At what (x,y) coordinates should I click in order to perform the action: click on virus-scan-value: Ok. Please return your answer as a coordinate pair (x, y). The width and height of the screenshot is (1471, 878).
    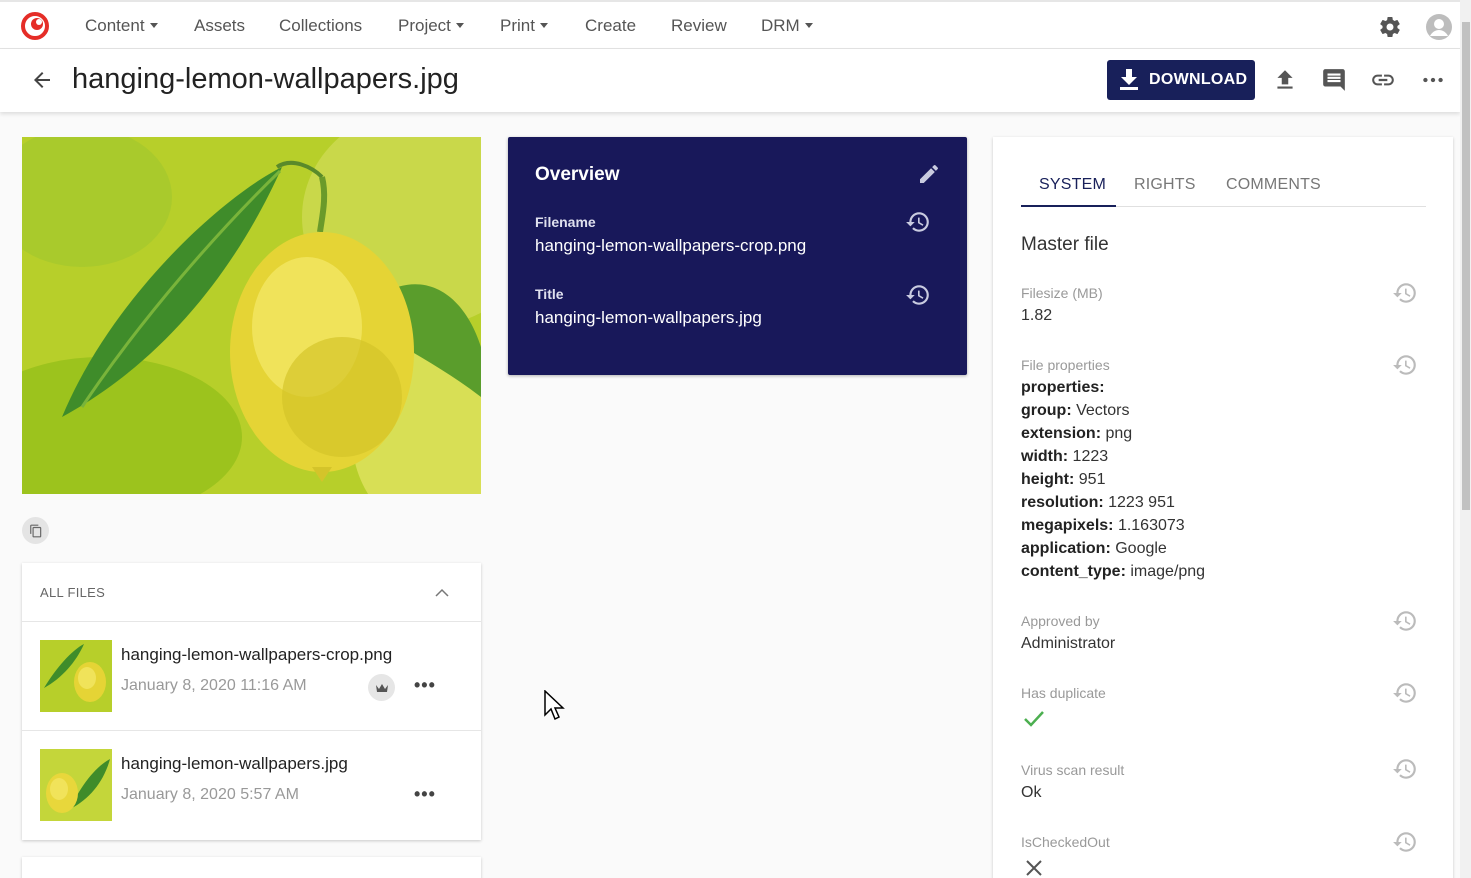
    Looking at the image, I should click on (1031, 792).